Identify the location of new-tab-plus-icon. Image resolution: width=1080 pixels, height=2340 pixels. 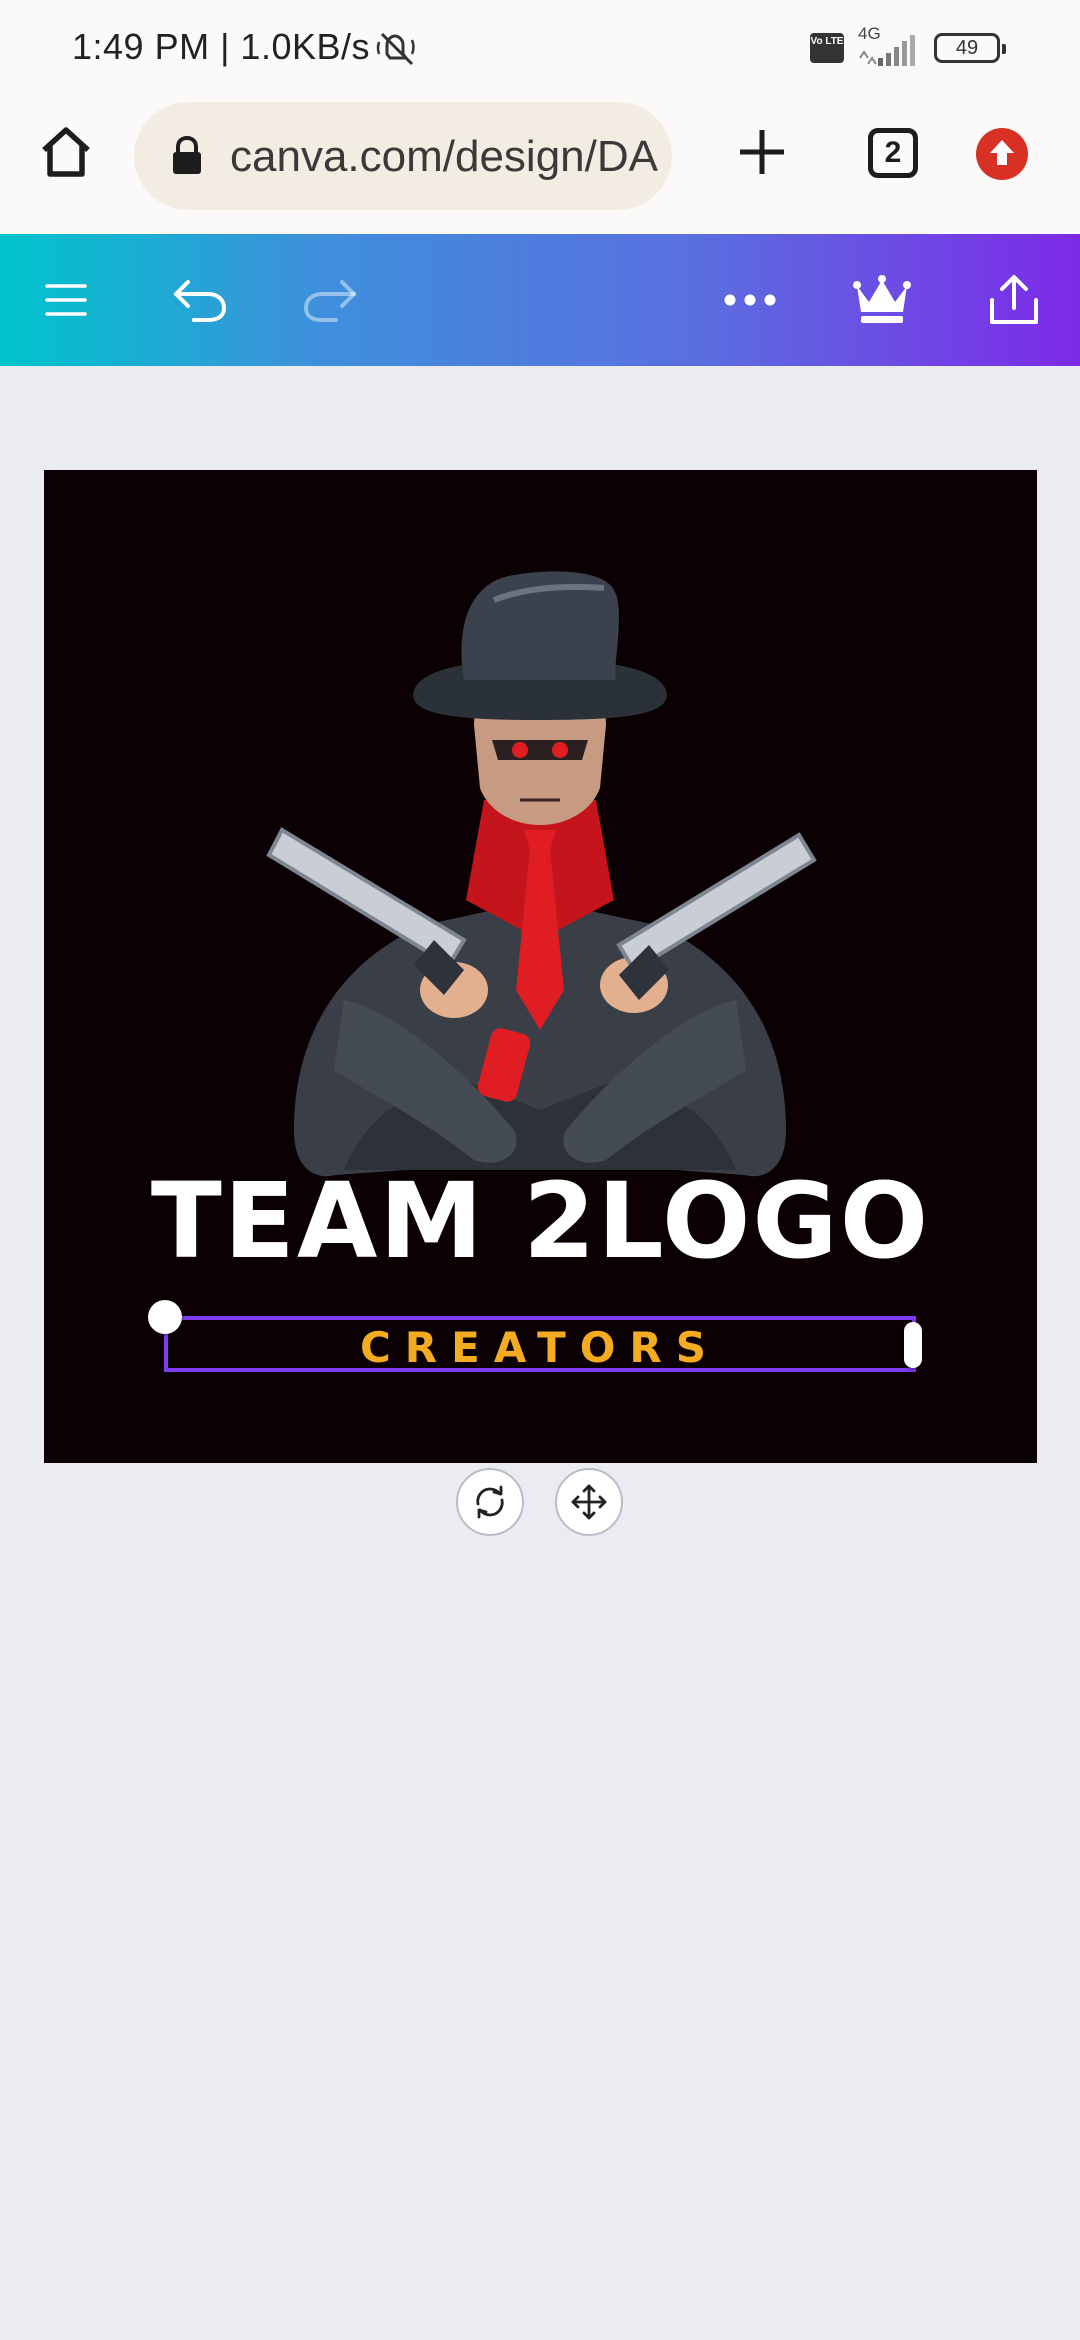
(762, 152).